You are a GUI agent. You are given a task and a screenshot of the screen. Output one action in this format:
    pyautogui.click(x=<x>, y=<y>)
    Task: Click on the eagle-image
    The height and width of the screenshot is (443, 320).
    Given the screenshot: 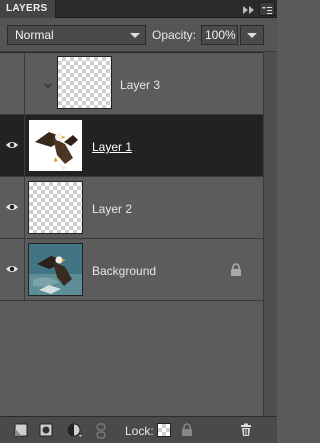 What is the action you would take?
    pyautogui.click(x=56, y=151)
    